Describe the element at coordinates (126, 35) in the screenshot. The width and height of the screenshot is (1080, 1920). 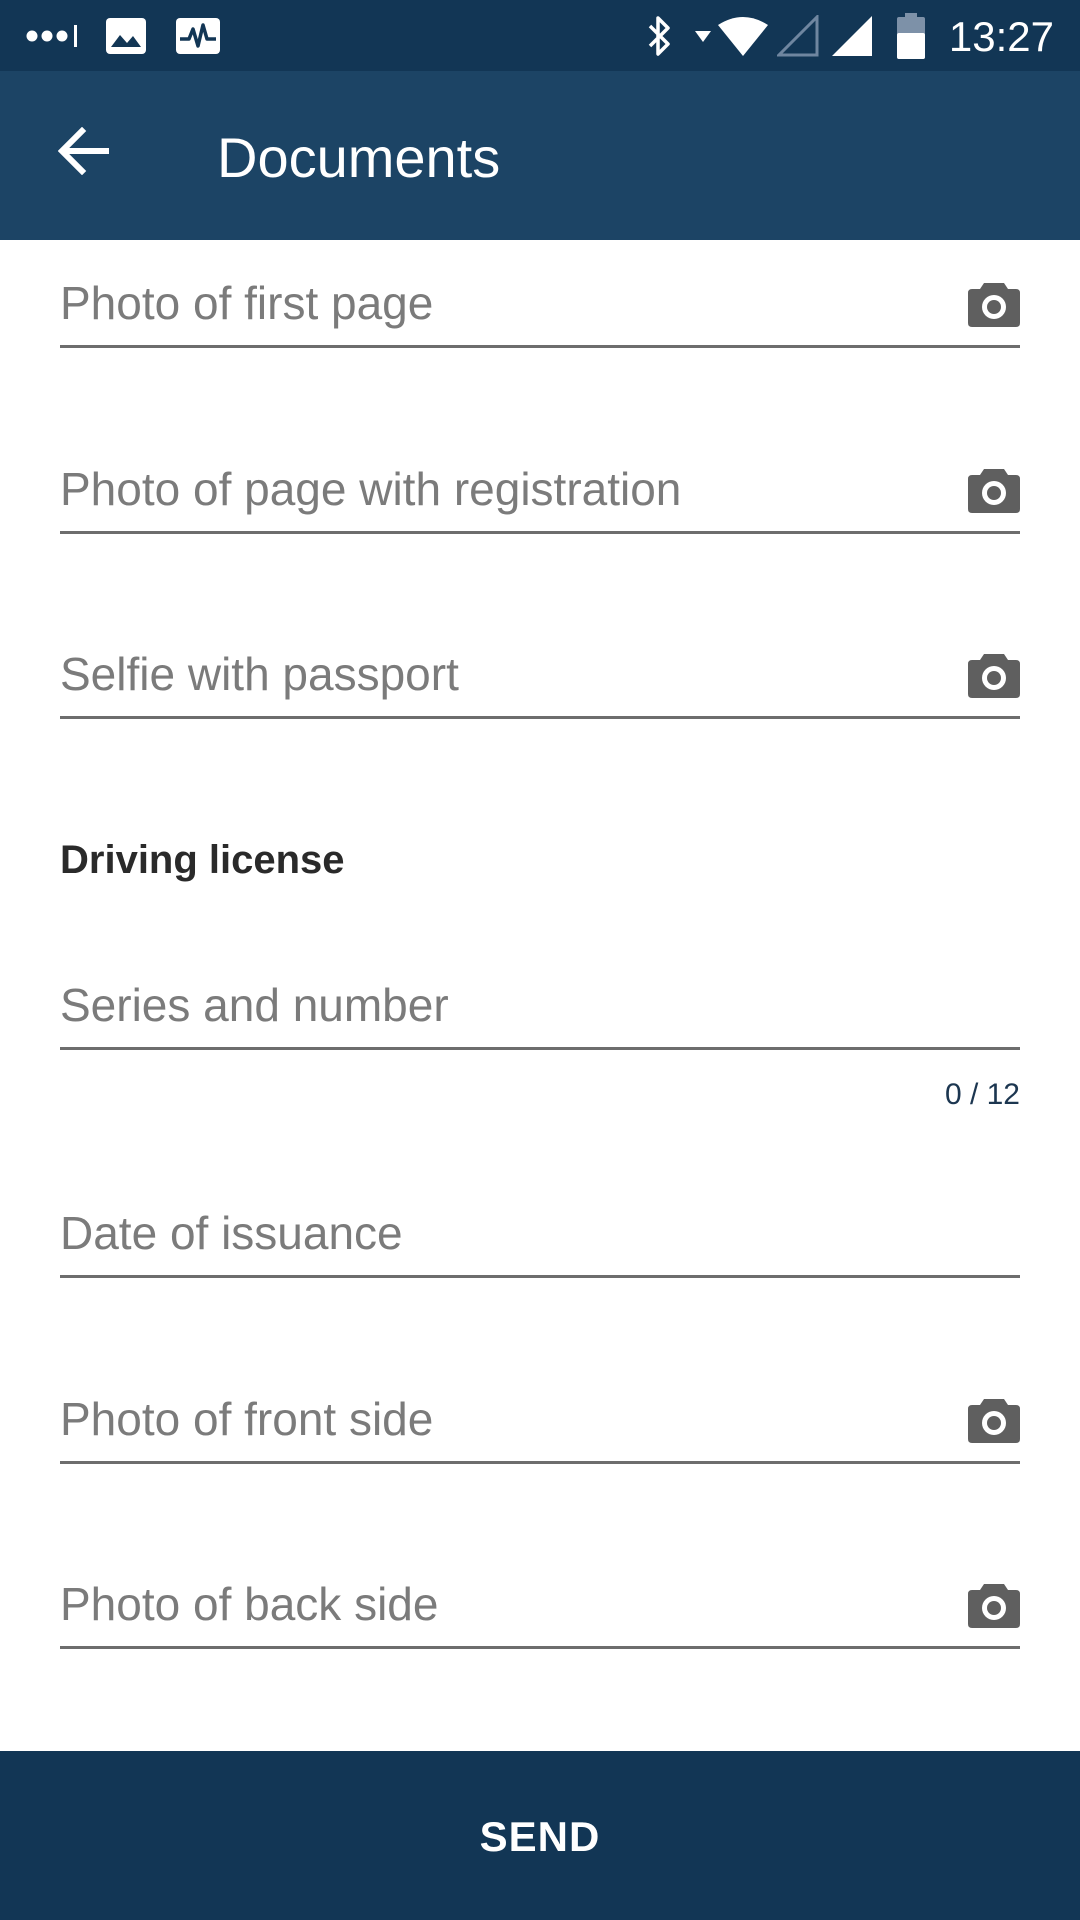
I see `image-icon` at that location.